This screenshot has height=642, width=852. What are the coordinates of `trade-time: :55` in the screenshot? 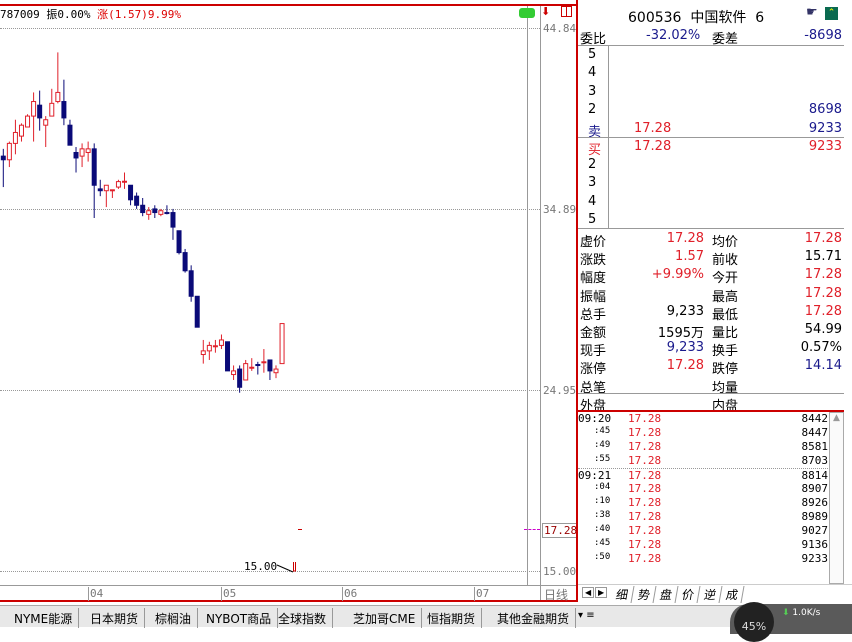 It's located at (602, 459).